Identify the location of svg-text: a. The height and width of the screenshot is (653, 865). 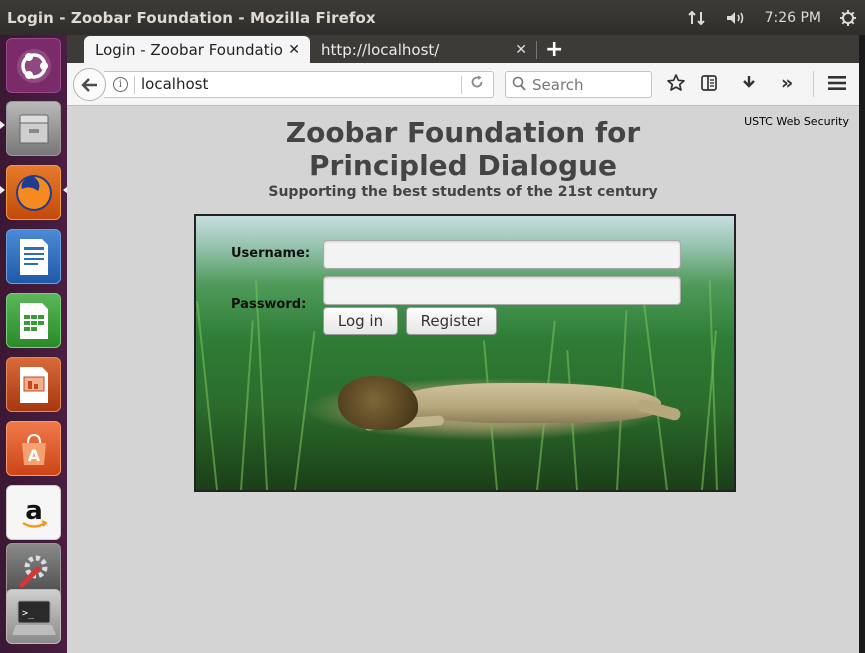
(34, 511).